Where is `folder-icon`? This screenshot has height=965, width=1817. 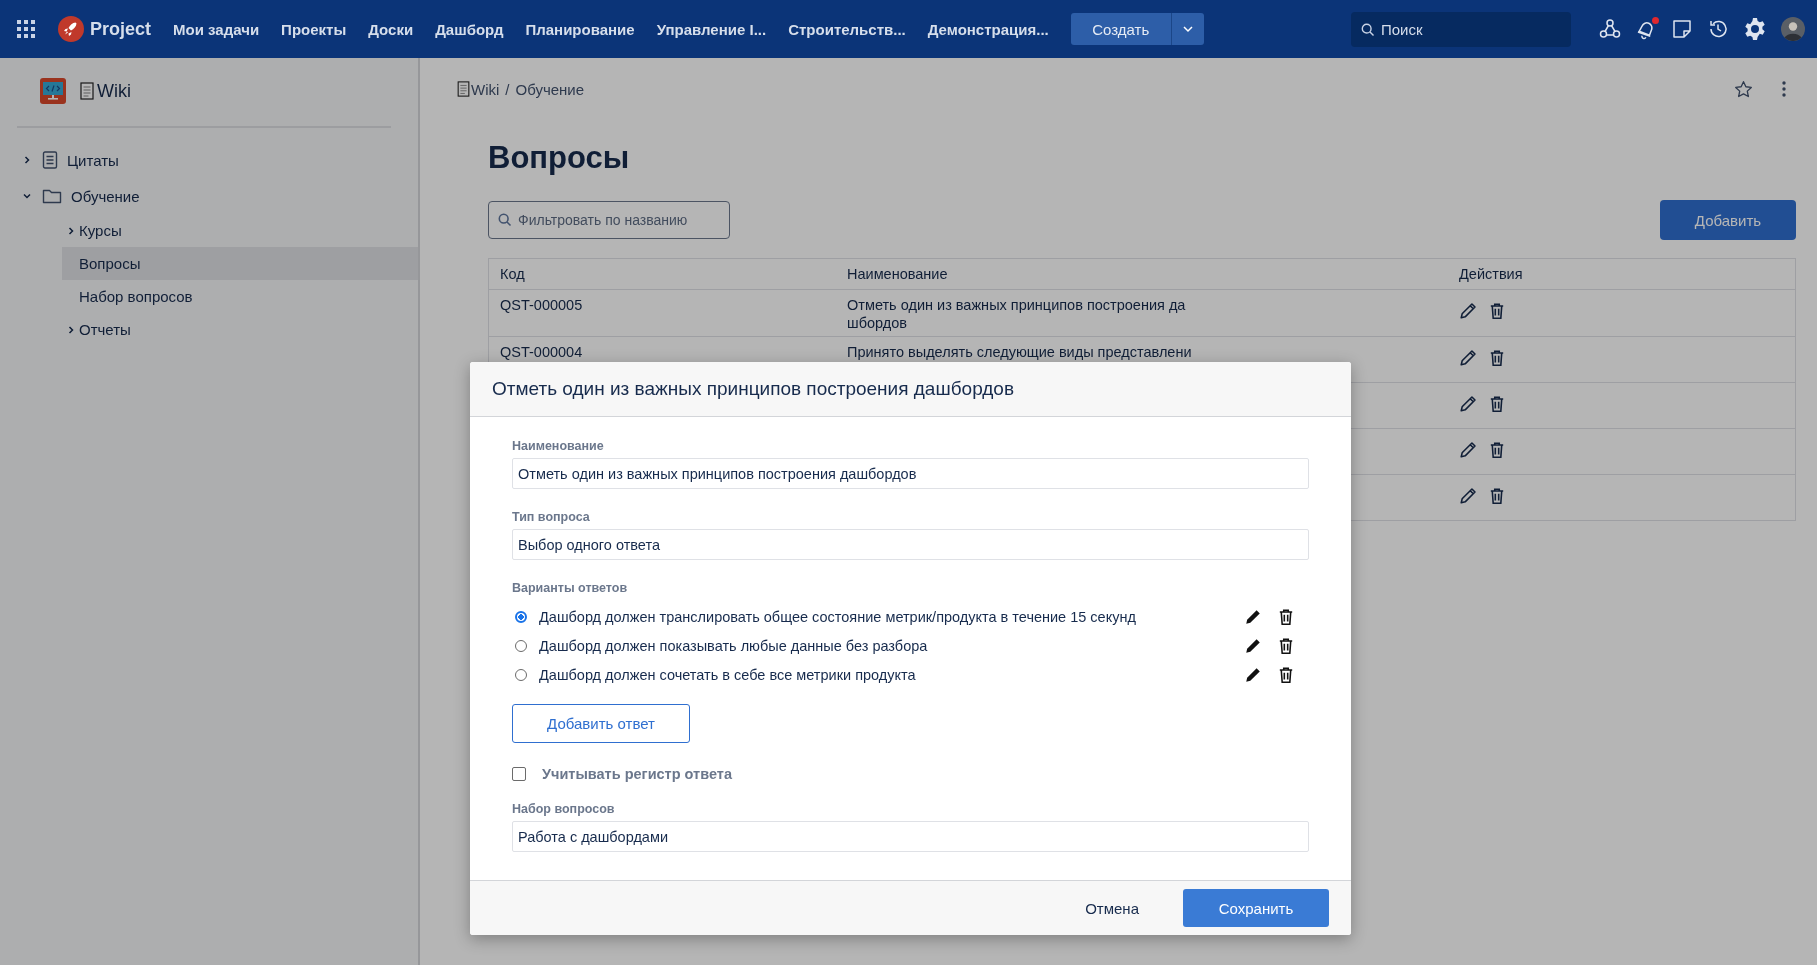 folder-icon is located at coordinates (52, 196).